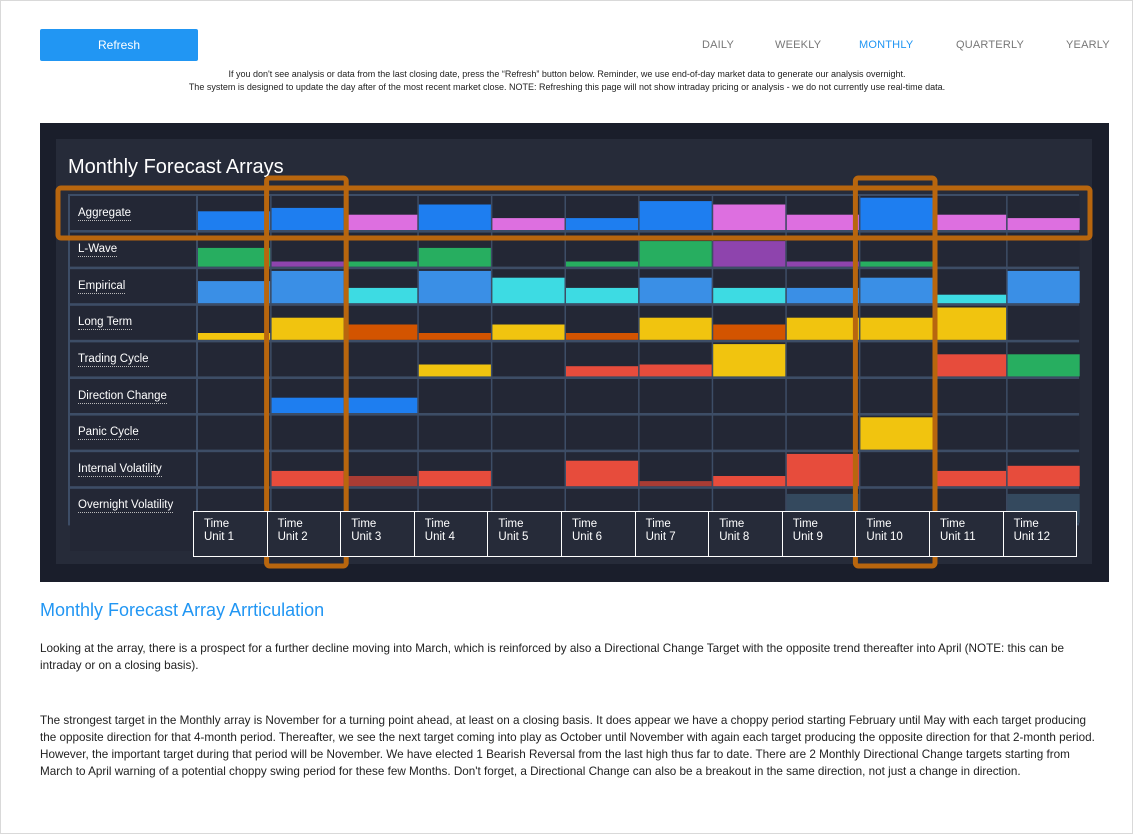 The width and height of the screenshot is (1134, 835). Describe the element at coordinates (176, 167) in the screenshot. I see `panel-title: Monthly Forecast Arrays` at that location.